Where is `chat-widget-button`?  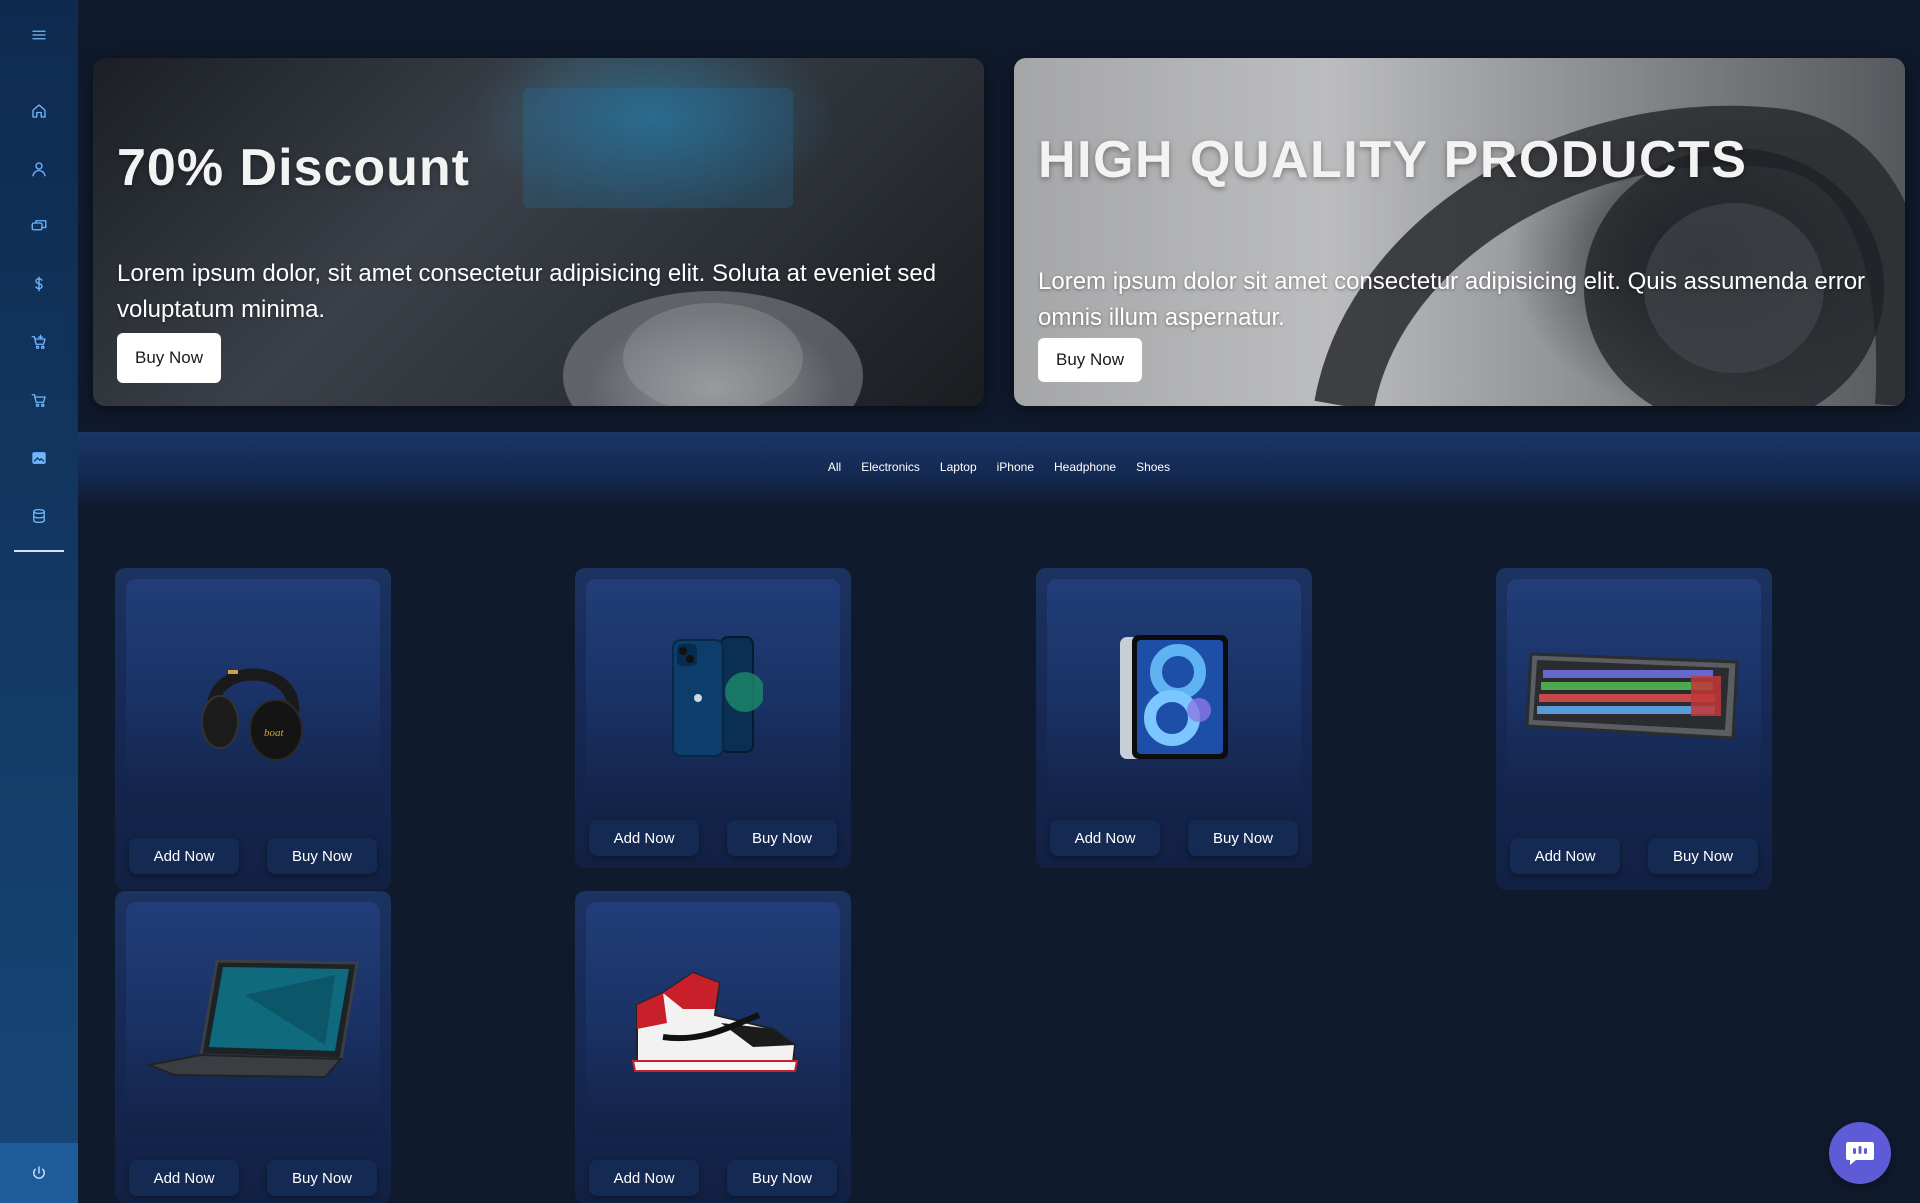 chat-widget-button is located at coordinates (1860, 1153).